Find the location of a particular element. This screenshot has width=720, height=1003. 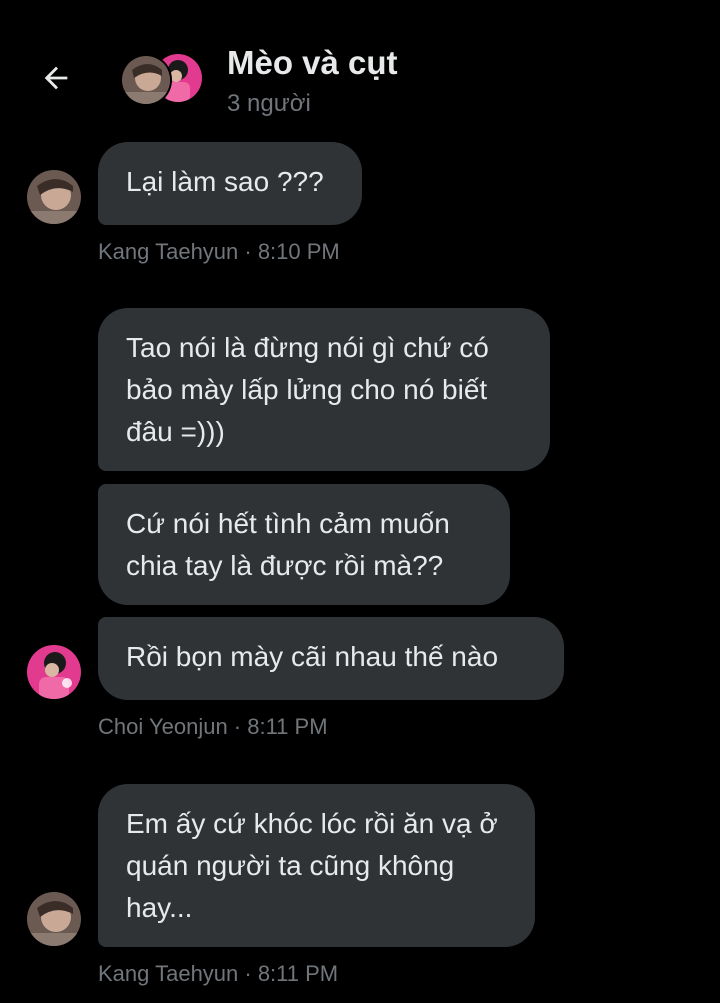

message-meta: Kang Taehyun · 8:10 PM is located at coordinates (219, 251).